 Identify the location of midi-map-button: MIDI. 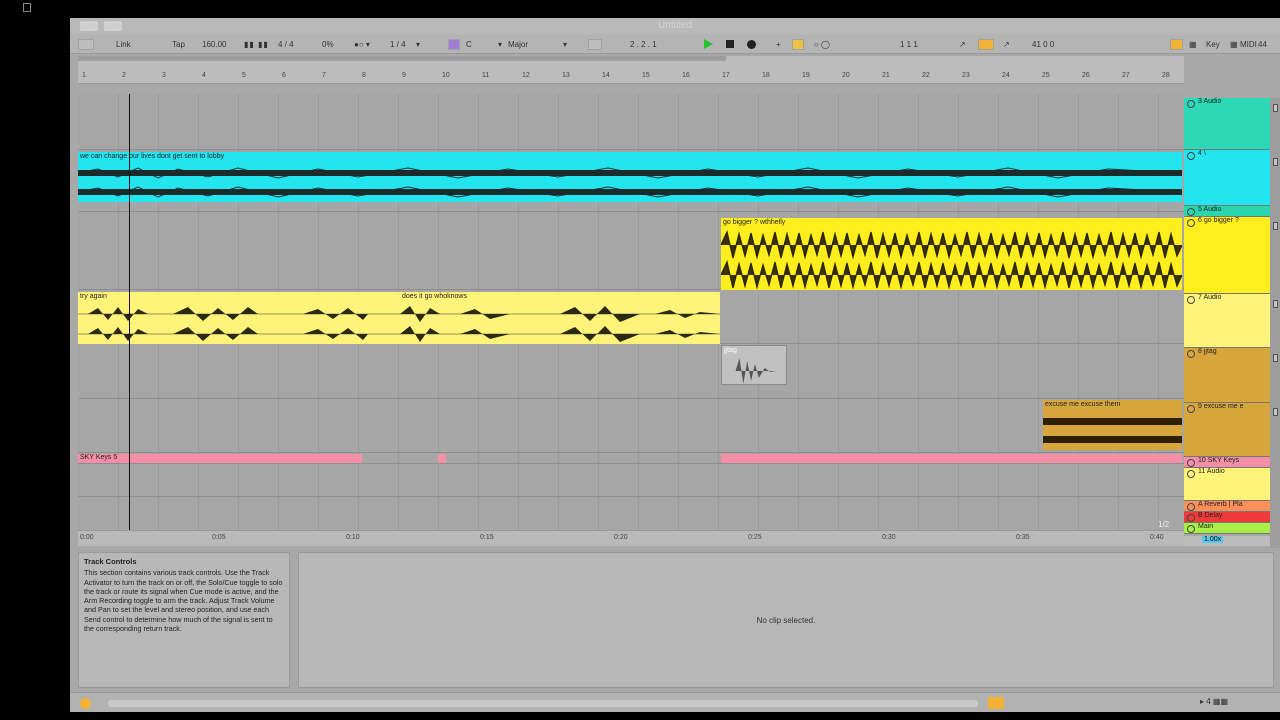
(1248, 44).